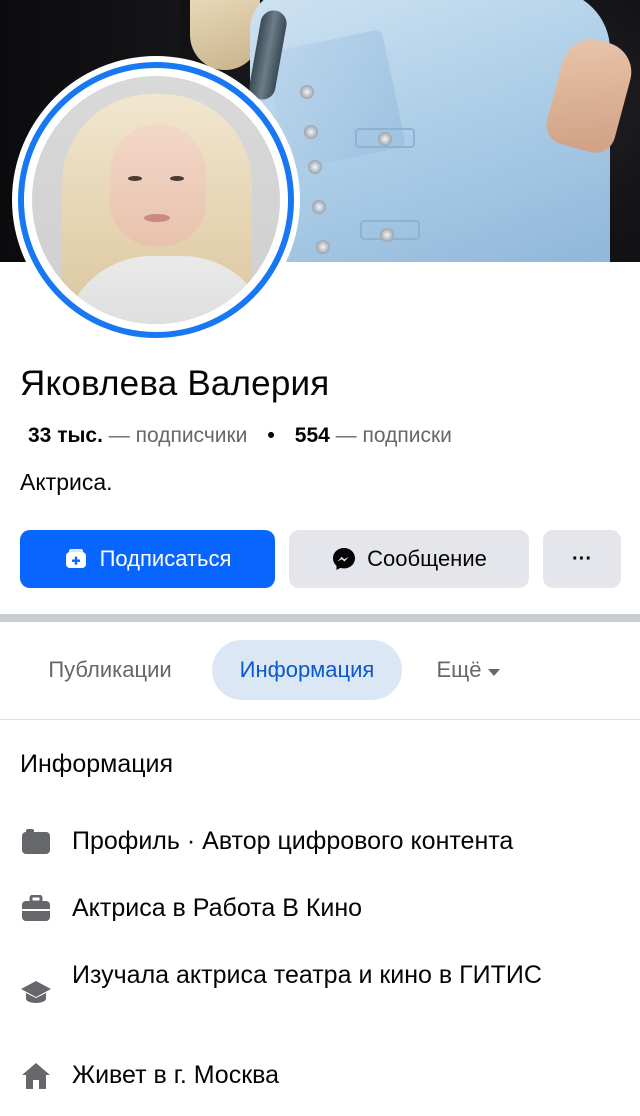 The height and width of the screenshot is (1116, 640). I want to click on tab-more-label: Ещё, so click(459, 669).